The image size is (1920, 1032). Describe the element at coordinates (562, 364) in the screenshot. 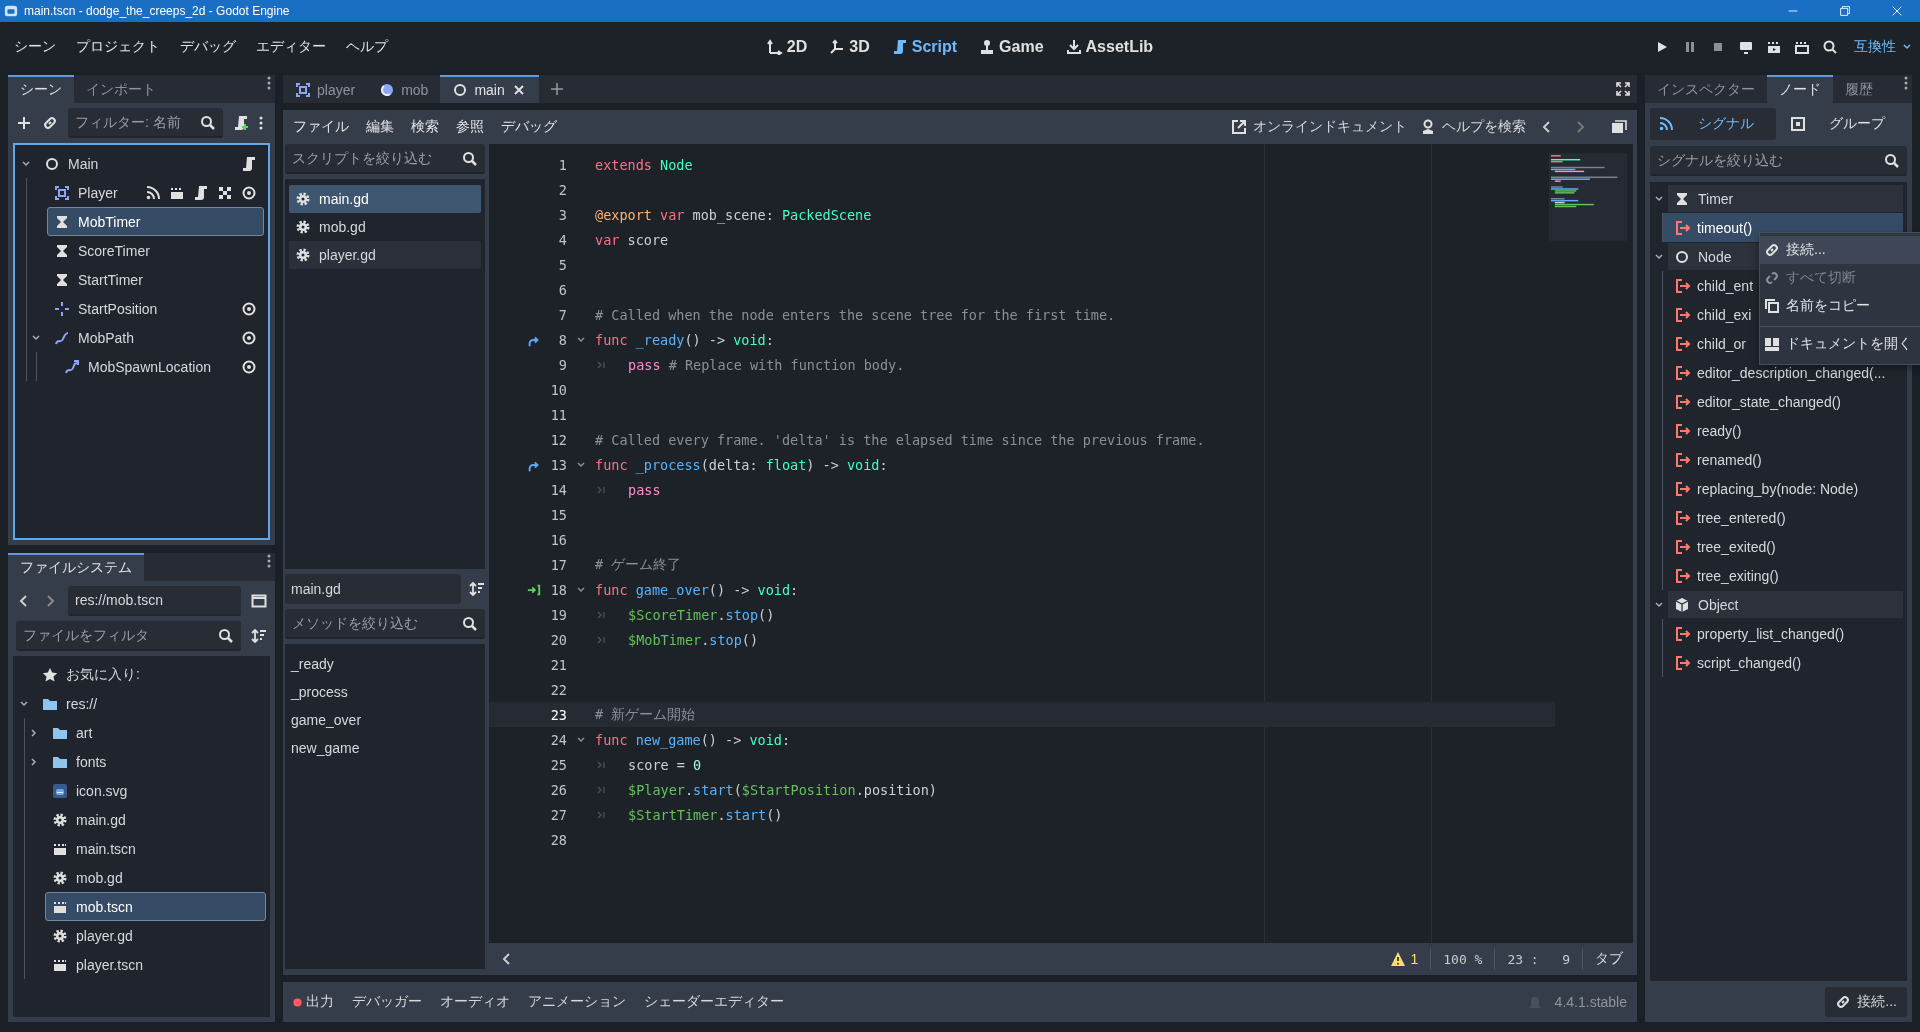

I see `line-number: 9` at that location.